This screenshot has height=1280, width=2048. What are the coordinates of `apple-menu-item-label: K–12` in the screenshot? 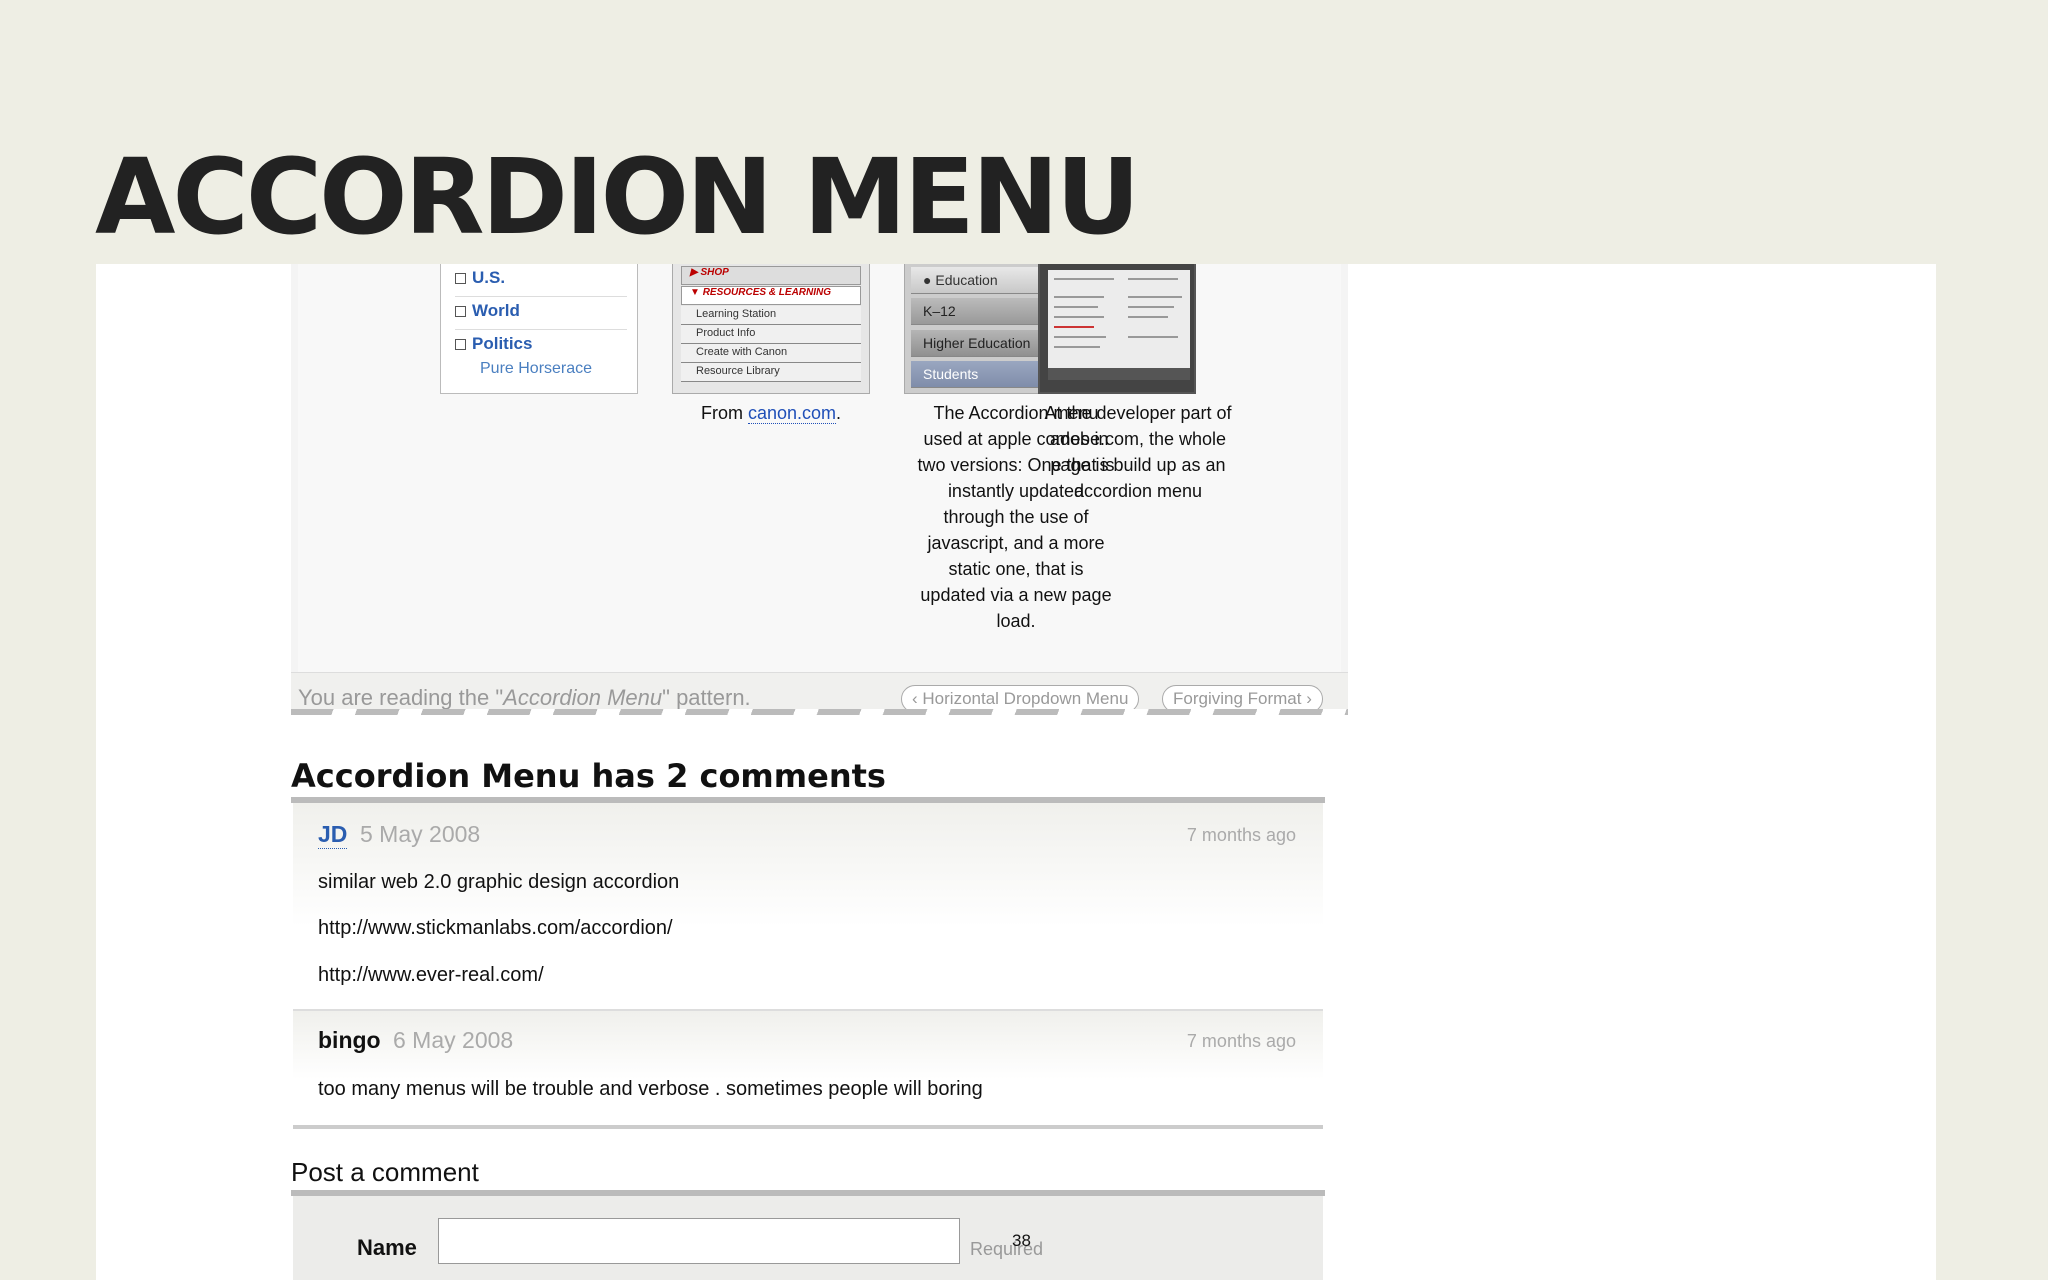 It's located at (939, 311).